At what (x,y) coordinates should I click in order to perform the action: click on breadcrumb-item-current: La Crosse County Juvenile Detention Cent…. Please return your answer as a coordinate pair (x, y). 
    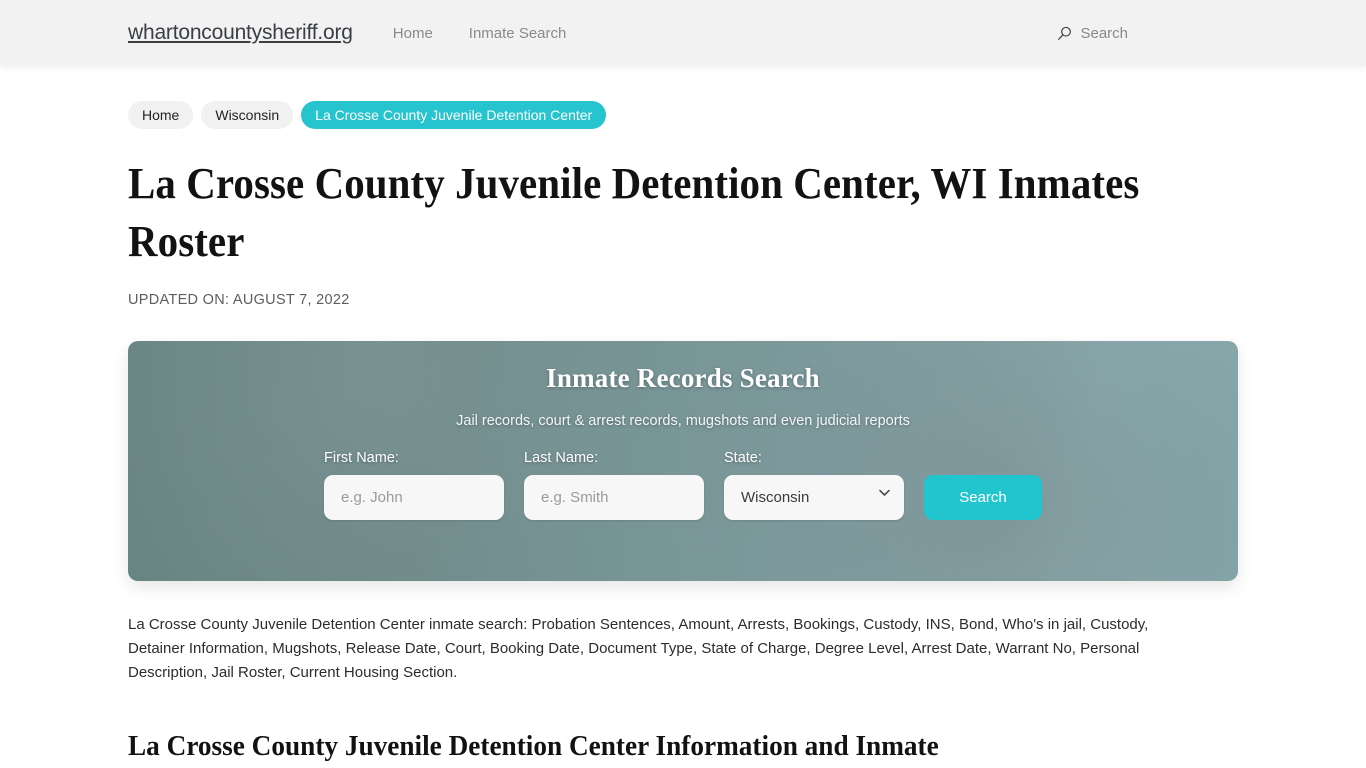
    Looking at the image, I should click on (454, 115).